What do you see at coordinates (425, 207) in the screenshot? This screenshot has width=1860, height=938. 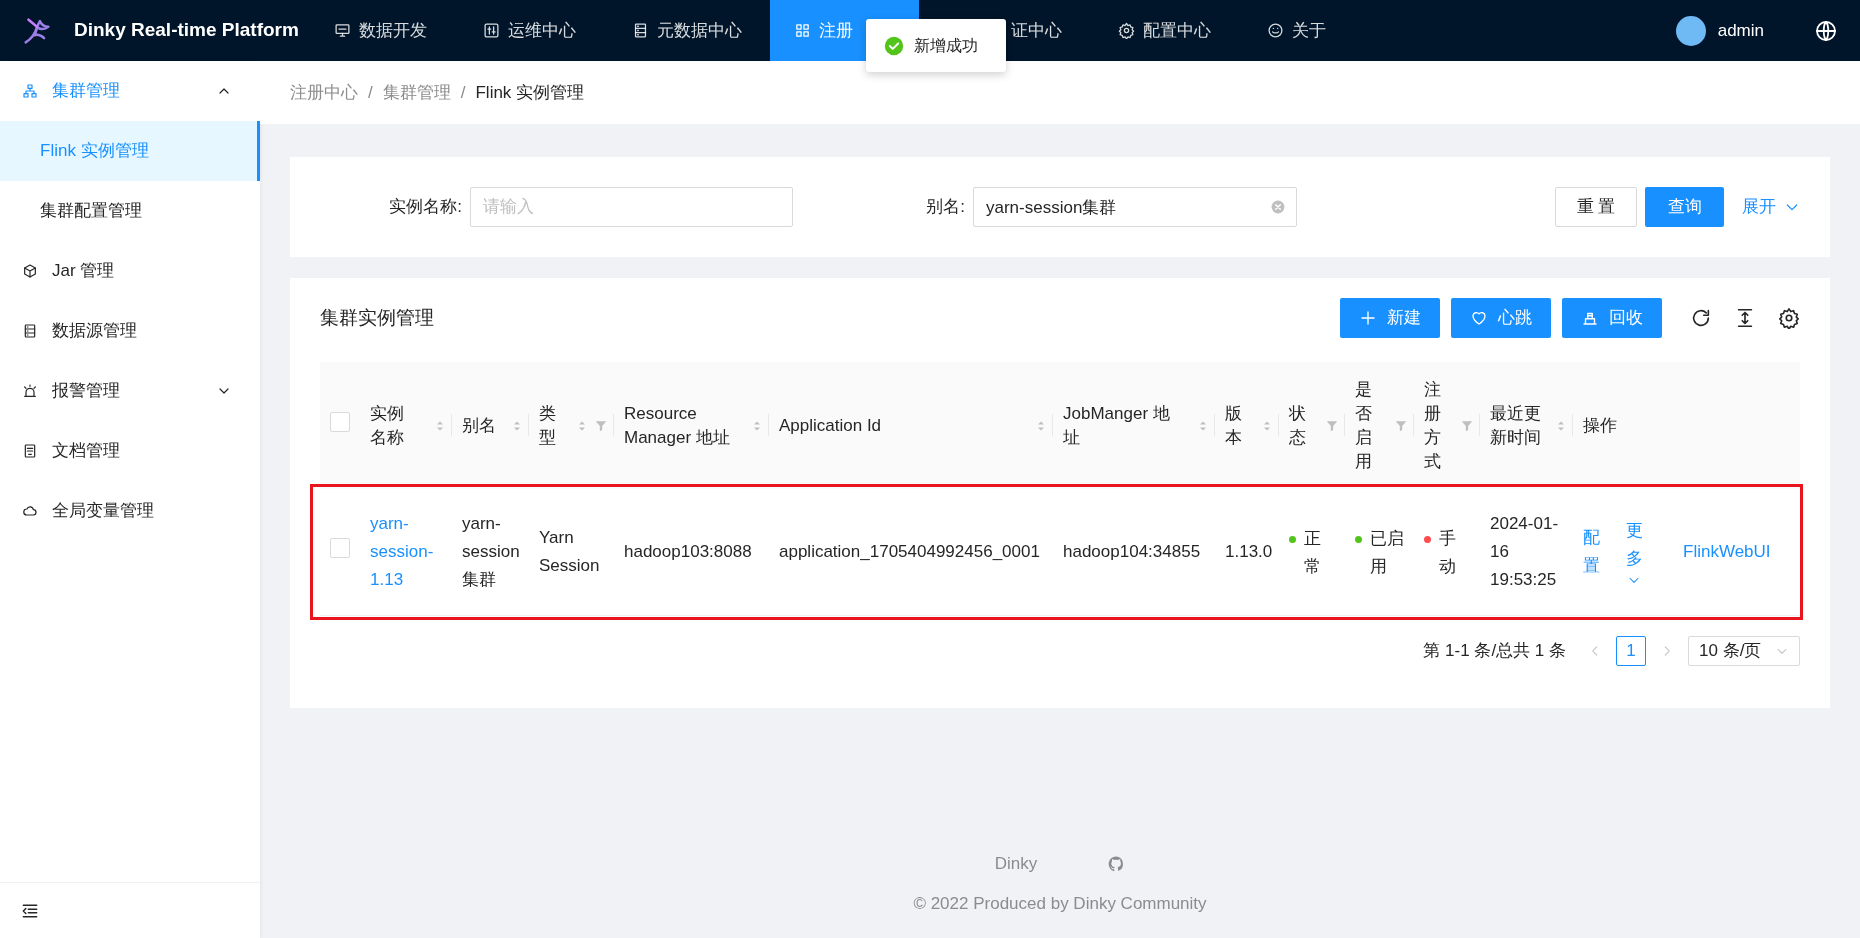 I see `field-label: 实例名称:` at bounding box center [425, 207].